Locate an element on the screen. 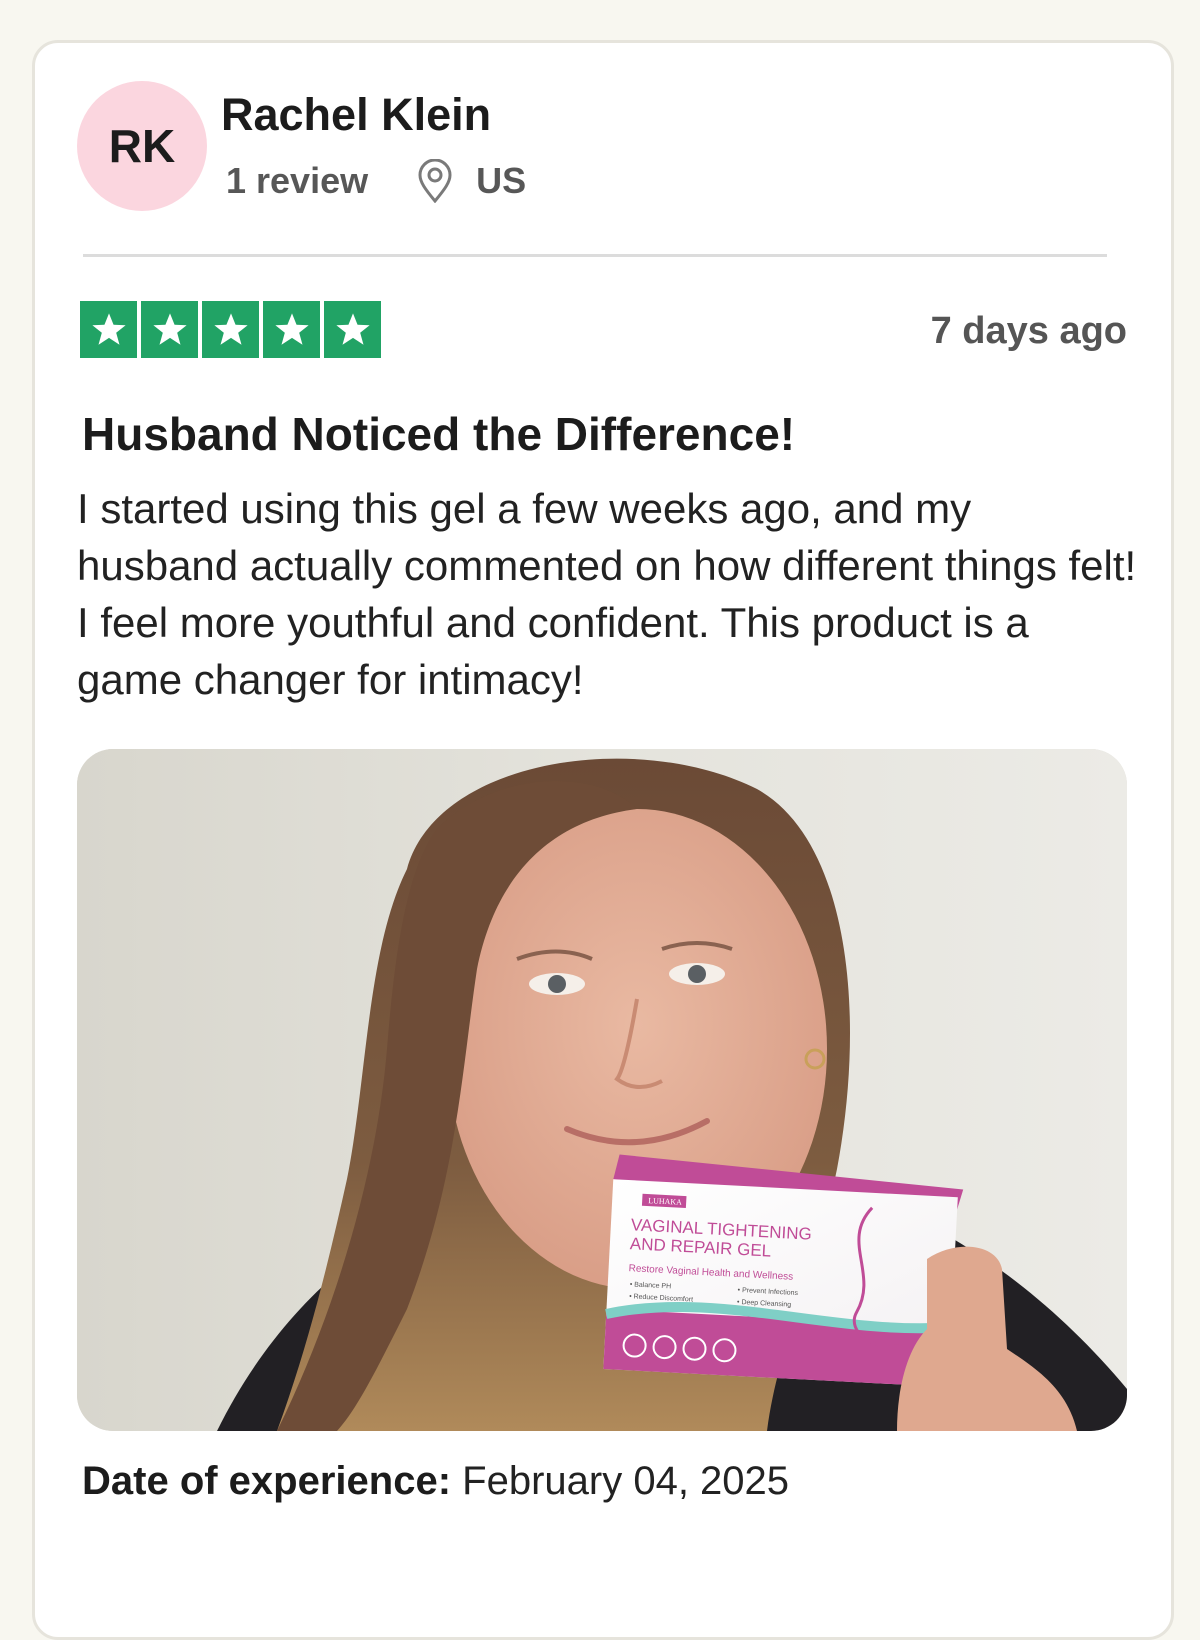  experience-label: Date of experience: is located at coordinates (267, 1481).